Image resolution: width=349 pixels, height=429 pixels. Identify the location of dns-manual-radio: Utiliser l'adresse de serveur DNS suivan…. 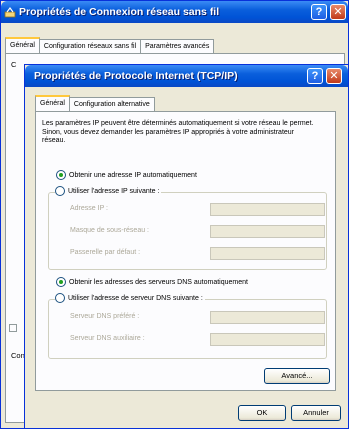
(130, 298).